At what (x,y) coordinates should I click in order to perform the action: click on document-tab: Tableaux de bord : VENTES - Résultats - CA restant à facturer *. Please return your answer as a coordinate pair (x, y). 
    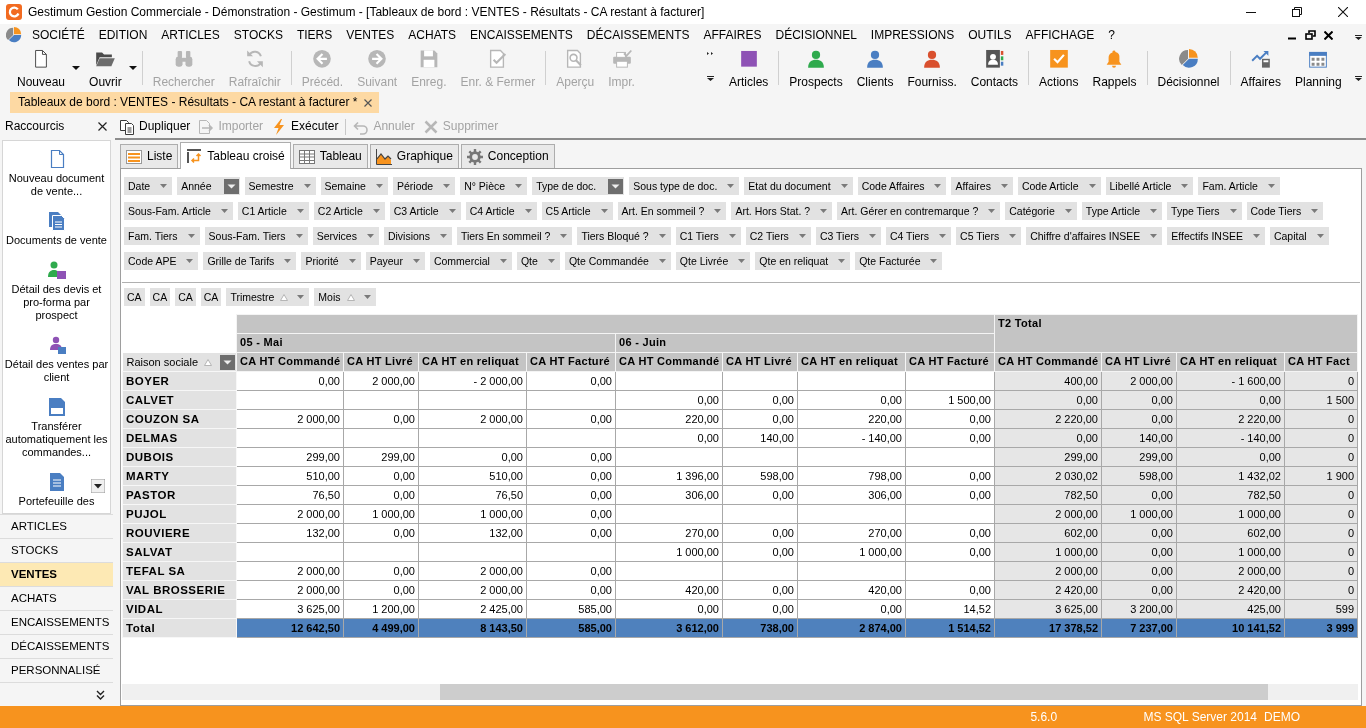
    Looking at the image, I should click on (194, 102).